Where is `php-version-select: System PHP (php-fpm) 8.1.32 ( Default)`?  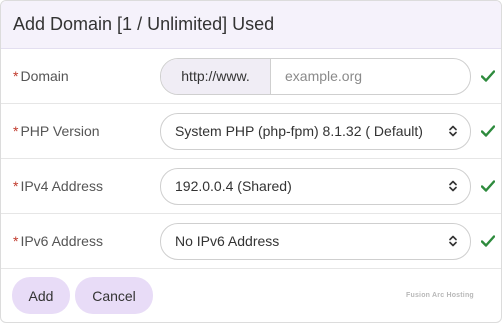
php-version-select: System PHP (php-fpm) 8.1.32 ( Default) is located at coordinates (315, 131).